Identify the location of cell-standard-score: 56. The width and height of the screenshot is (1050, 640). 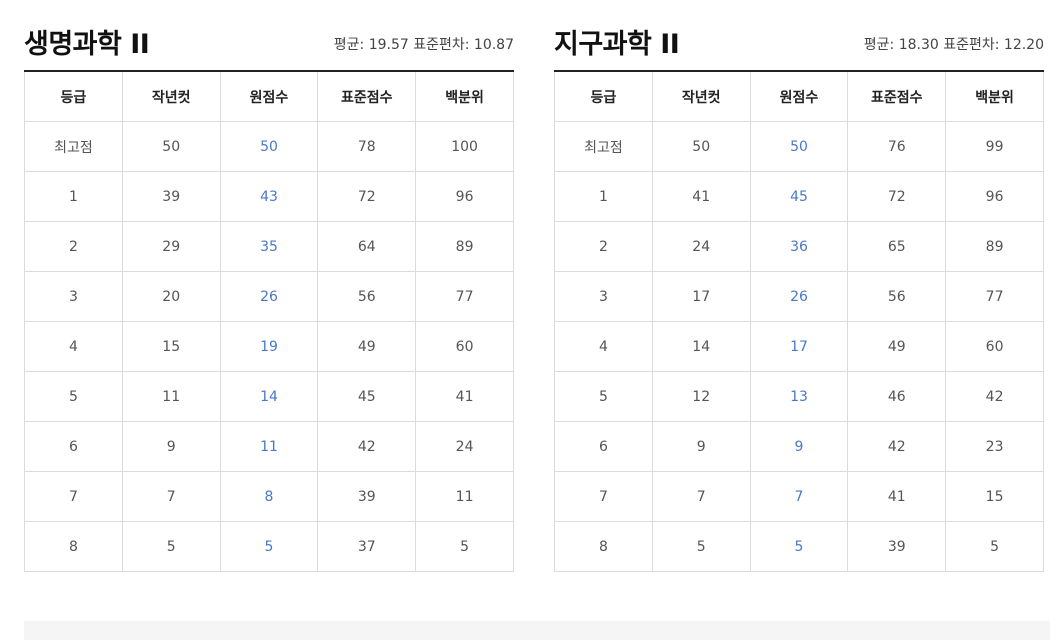
(897, 296).